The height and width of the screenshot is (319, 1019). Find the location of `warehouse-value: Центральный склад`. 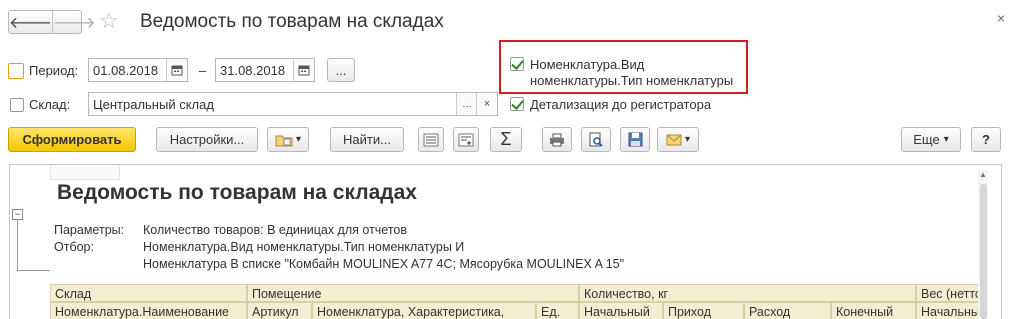

warehouse-value: Центральный склад is located at coordinates (153, 104).